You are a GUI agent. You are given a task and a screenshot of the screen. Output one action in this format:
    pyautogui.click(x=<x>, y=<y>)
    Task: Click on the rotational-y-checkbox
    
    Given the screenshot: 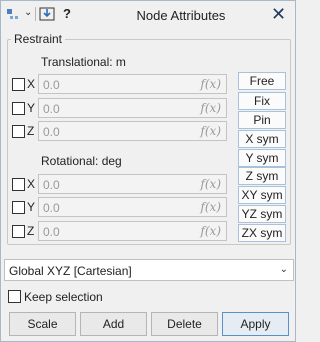 What is the action you would take?
    pyautogui.click(x=18, y=207)
    